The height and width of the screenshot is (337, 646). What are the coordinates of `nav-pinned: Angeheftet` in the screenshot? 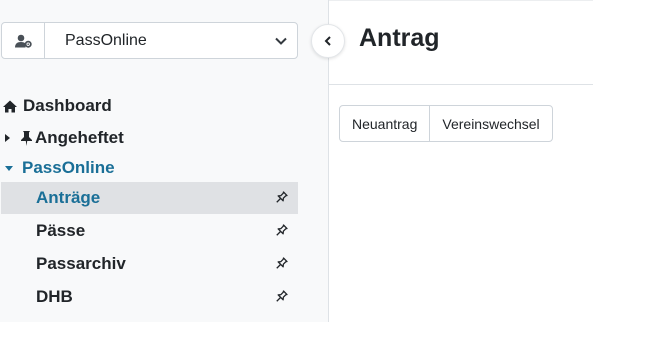 It's located at (64, 138).